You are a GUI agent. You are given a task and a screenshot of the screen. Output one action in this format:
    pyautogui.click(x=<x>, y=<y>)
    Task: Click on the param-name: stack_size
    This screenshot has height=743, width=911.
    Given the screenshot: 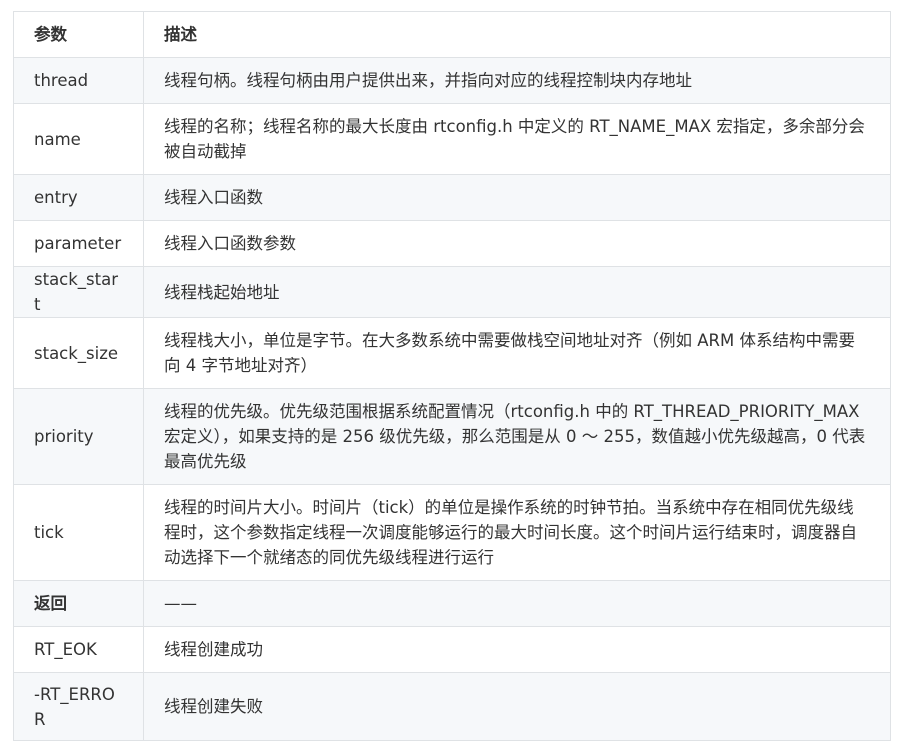 What is the action you would take?
    pyautogui.click(x=78, y=353)
    